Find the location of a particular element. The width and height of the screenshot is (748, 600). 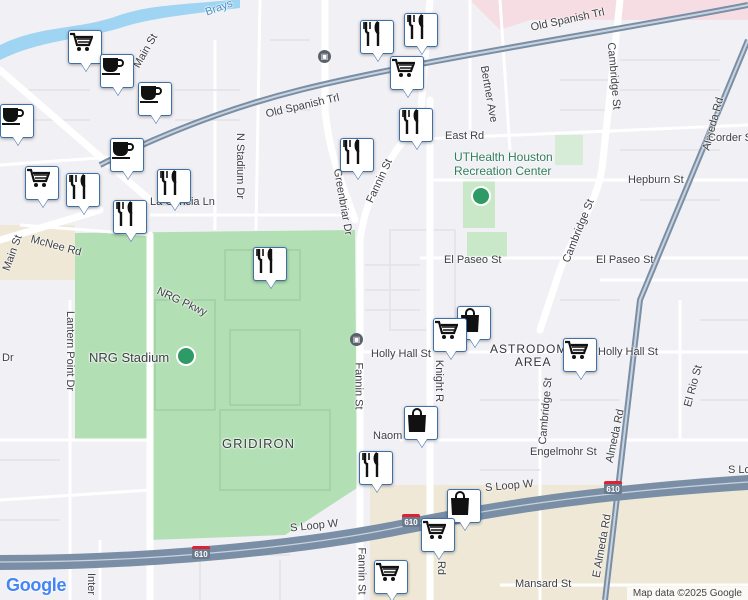

street-label-engelmohr-st: Engelmohr St is located at coordinates (563, 452).